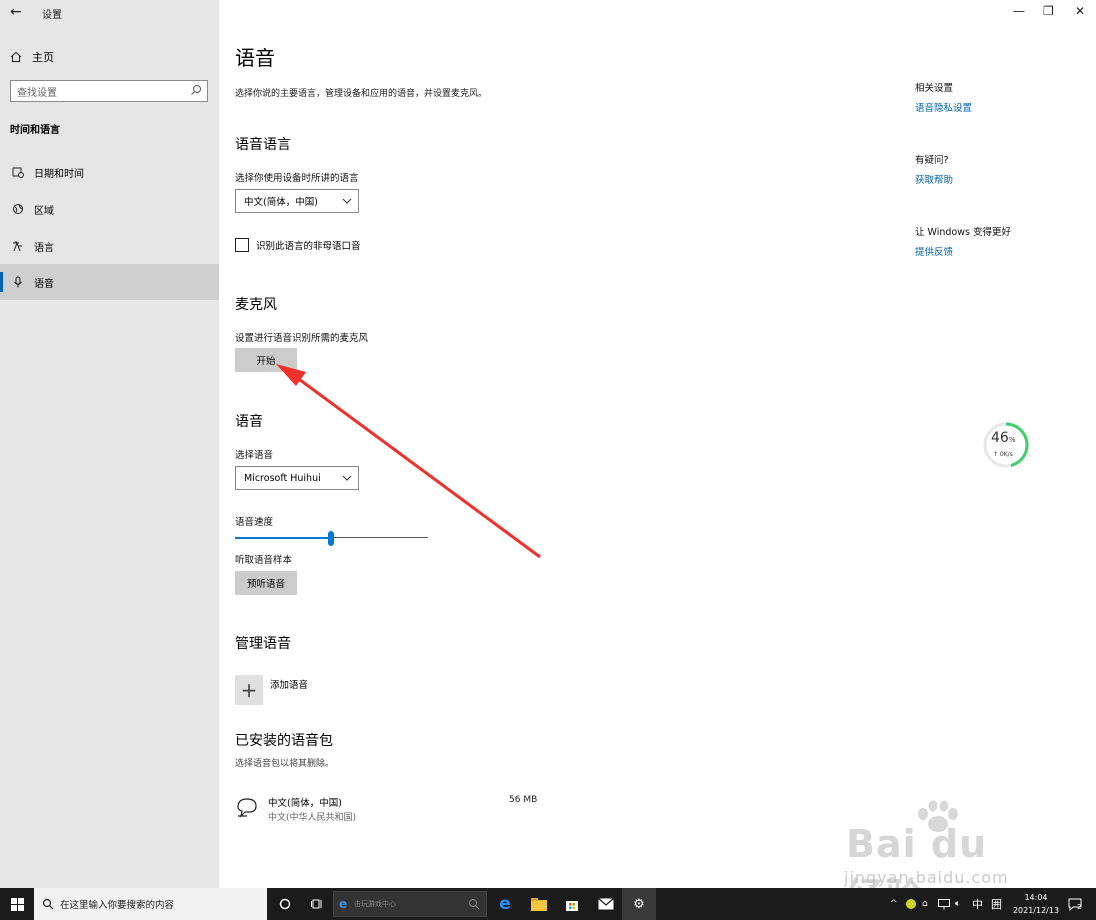  What do you see at coordinates (317, 904) in the screenshot?
I see `task-view-icon` at bounding box center [317, 904].